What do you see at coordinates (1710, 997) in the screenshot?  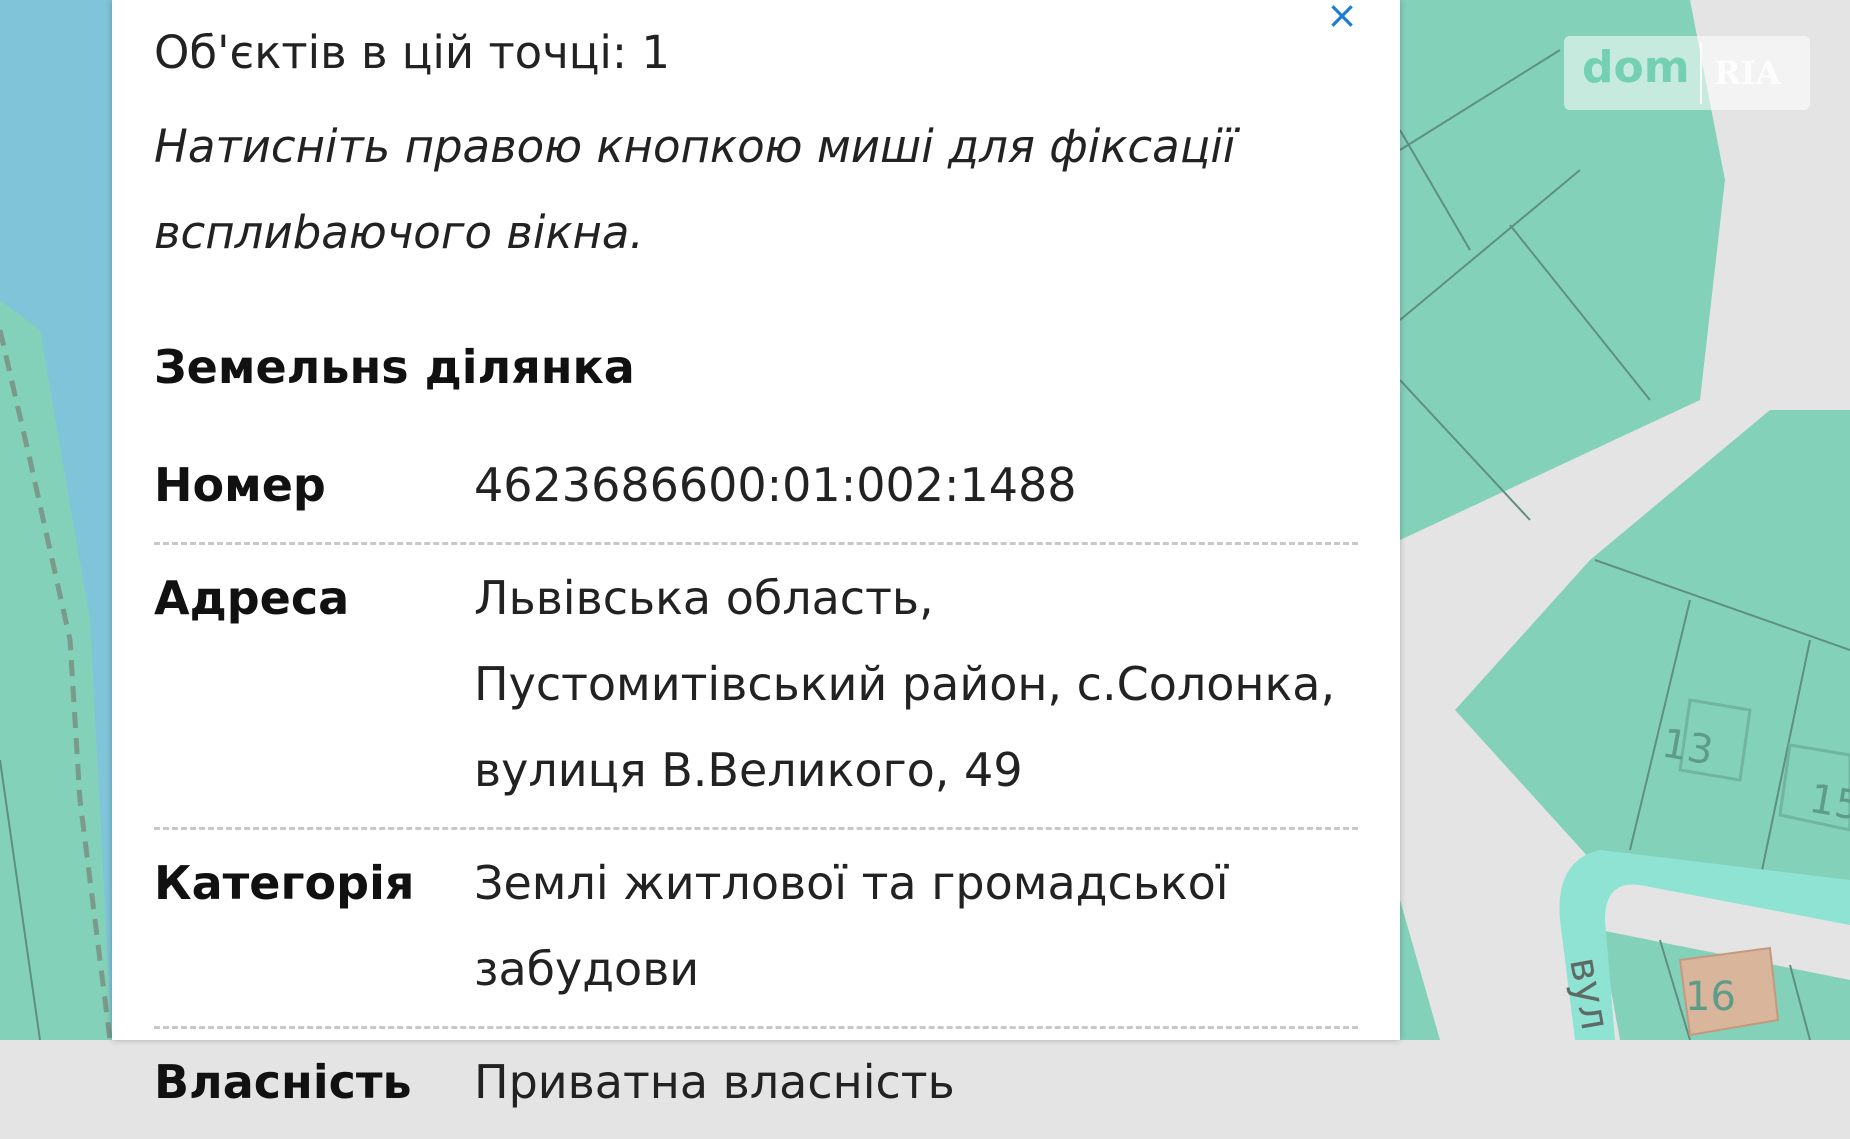 I see `parcel-number-label: 16` at bounding box center [1710, 997].